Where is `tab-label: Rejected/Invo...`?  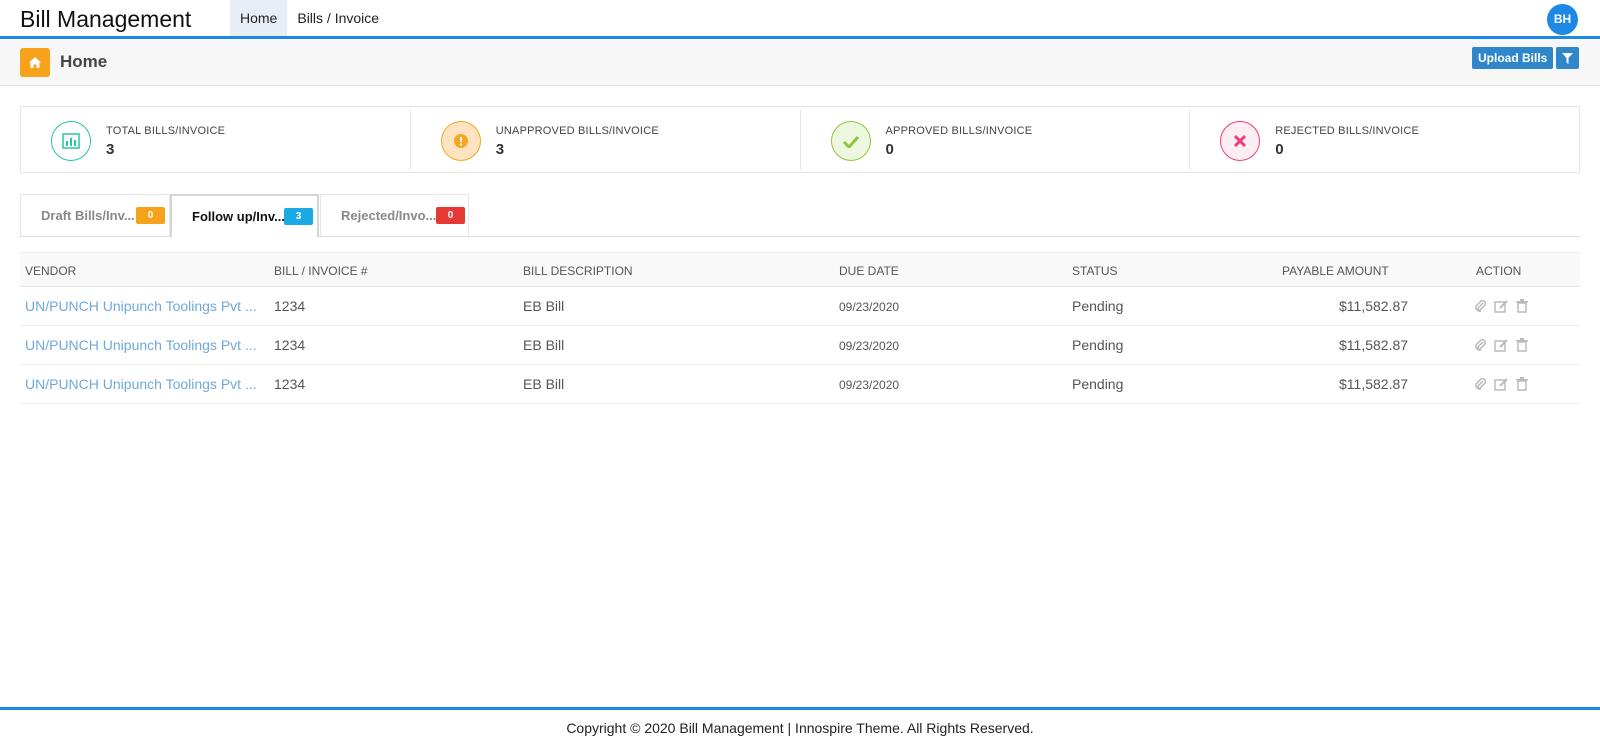
tab-label: Rejected/Invo... is located at coordinates (389, 215).